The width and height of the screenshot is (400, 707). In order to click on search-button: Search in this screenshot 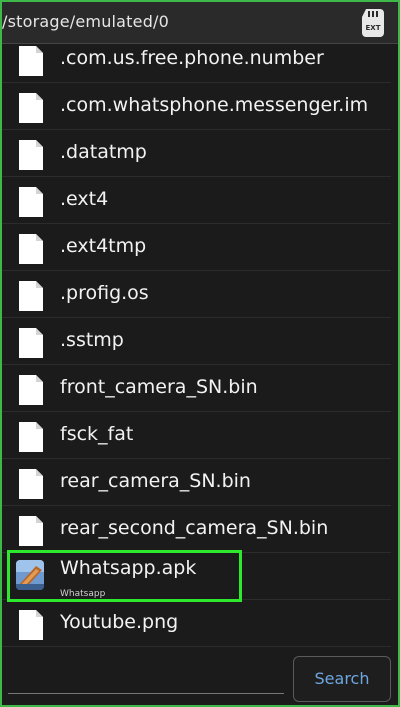, I will do `click(342, 679)`.